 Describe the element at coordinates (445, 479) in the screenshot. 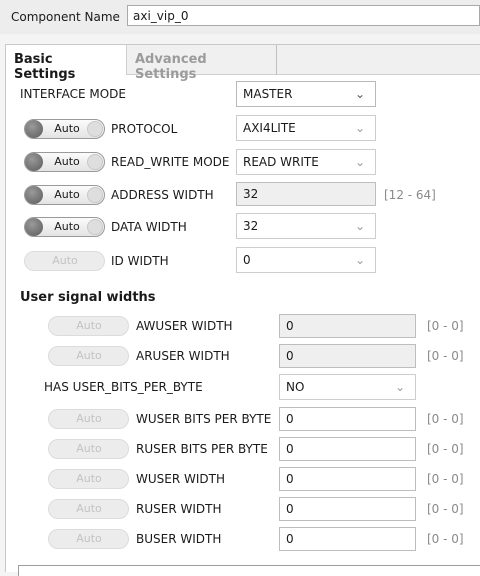

I see `wuser-width-range: [0 - 0]` at that location.